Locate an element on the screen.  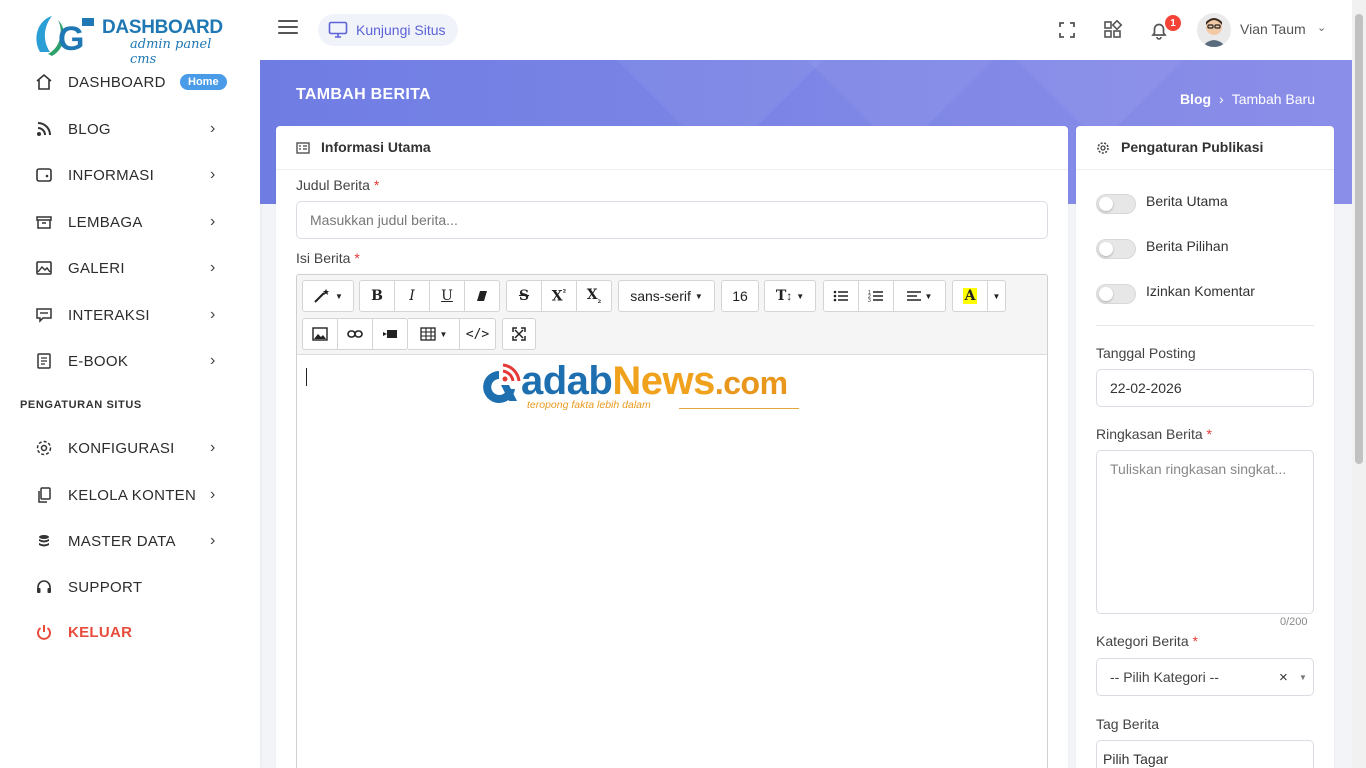
notification-button: 1 is located at coordinates (1165, 27).